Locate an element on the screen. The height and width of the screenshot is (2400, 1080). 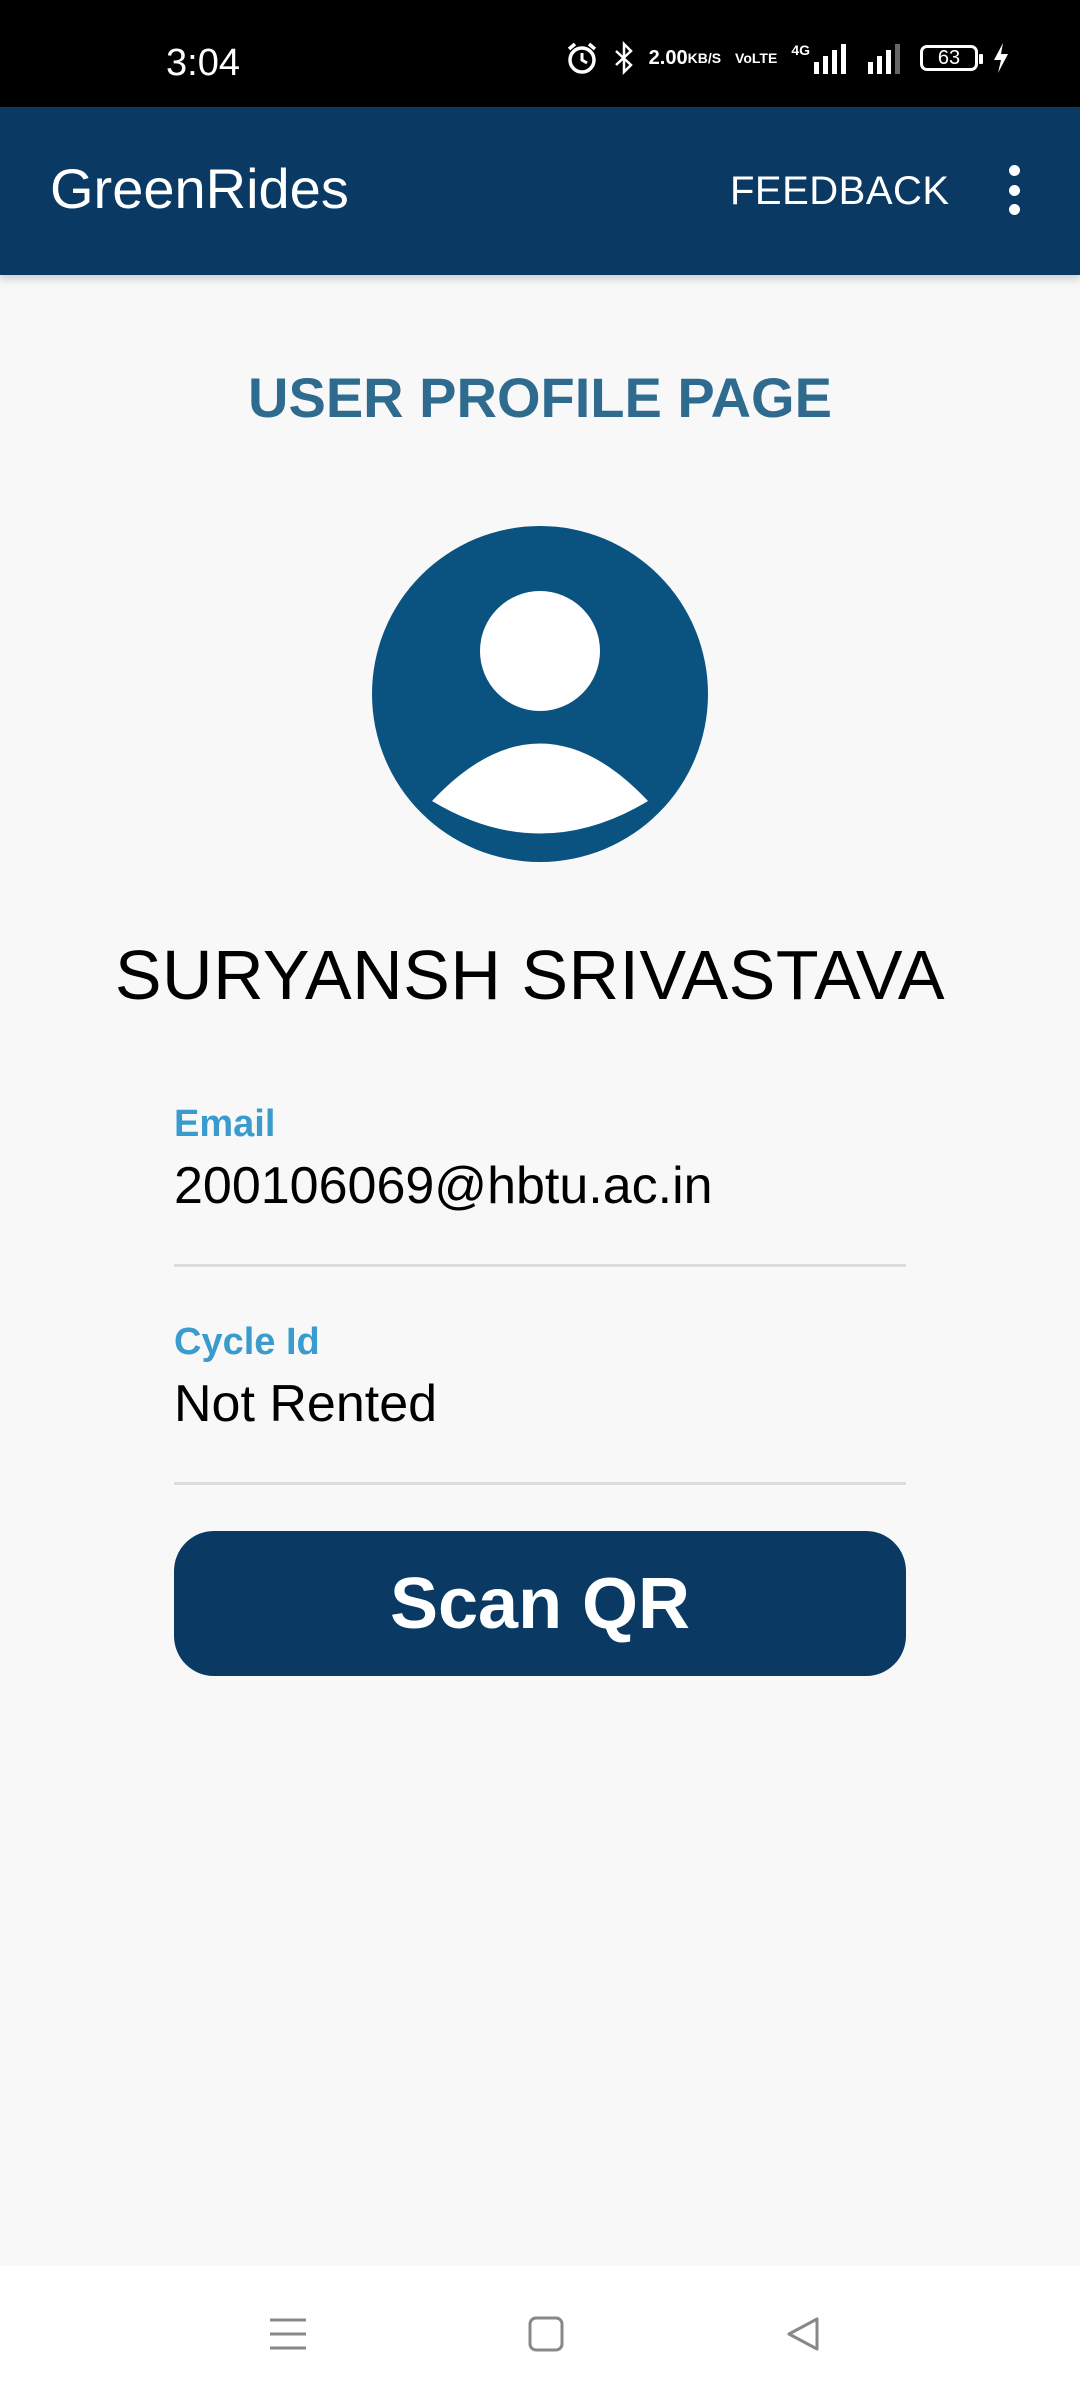
volte-bottom: LTE is located at coordinates (764, 57).